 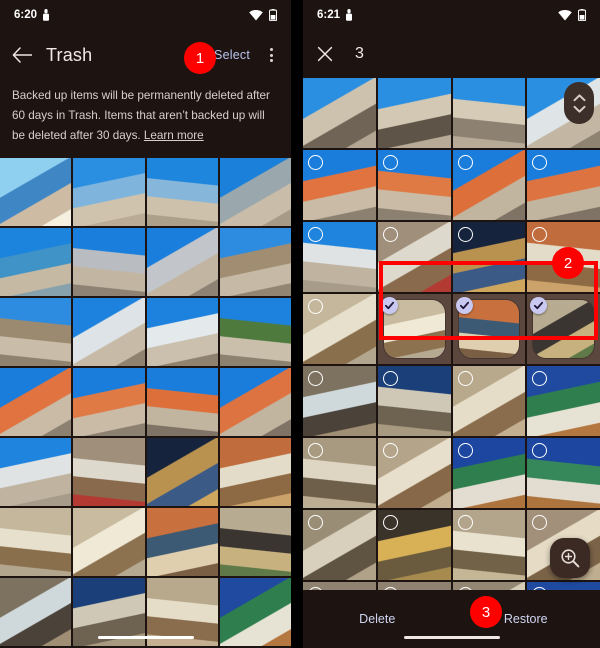 I want to click on status-bar-right, so click(x=263, y=15).